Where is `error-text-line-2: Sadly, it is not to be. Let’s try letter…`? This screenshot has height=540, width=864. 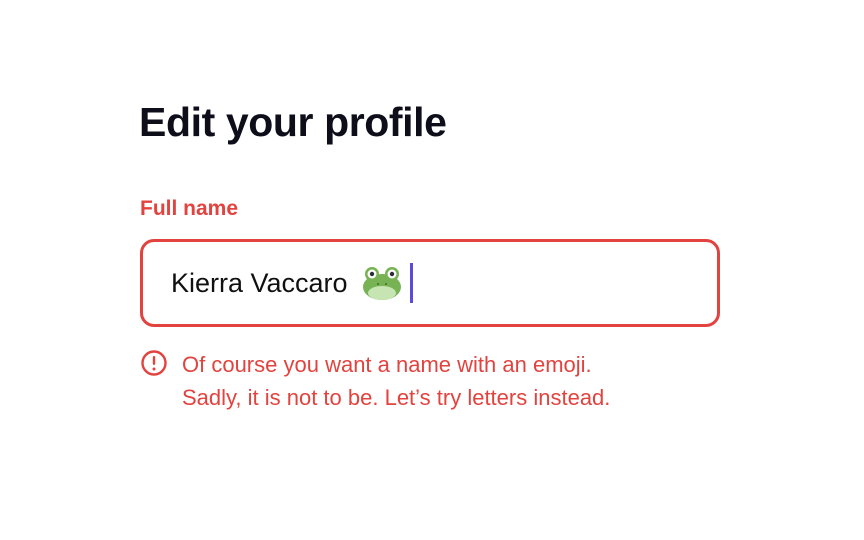 error-text-line-2: Sadly, it is not to be. Let’s try letter… is located at coordinates (396, 397).